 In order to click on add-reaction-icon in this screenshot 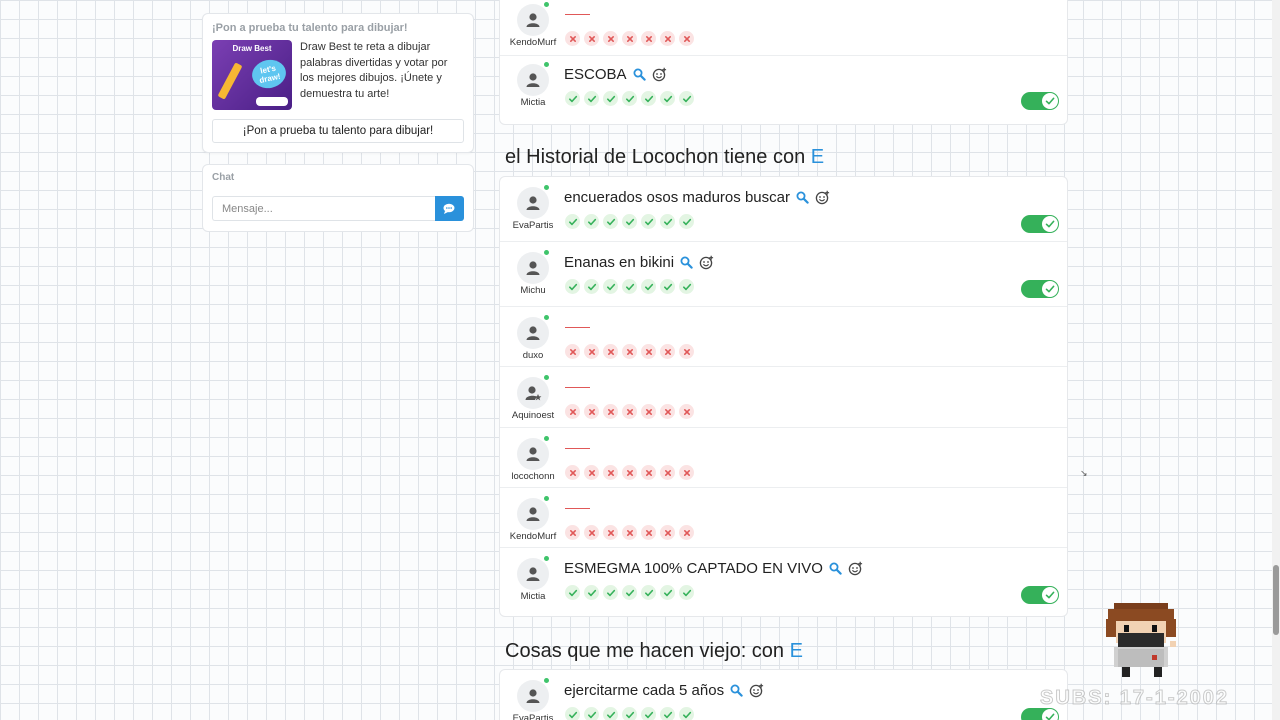, I will do `click(756, 690)`.